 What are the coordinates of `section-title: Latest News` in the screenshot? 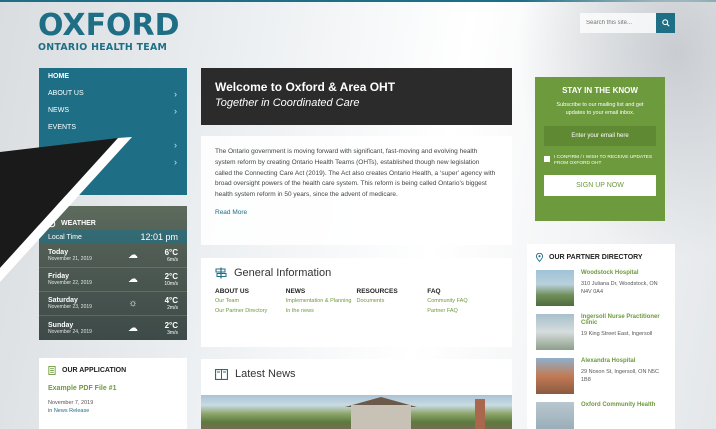 It's located at (356, 374).